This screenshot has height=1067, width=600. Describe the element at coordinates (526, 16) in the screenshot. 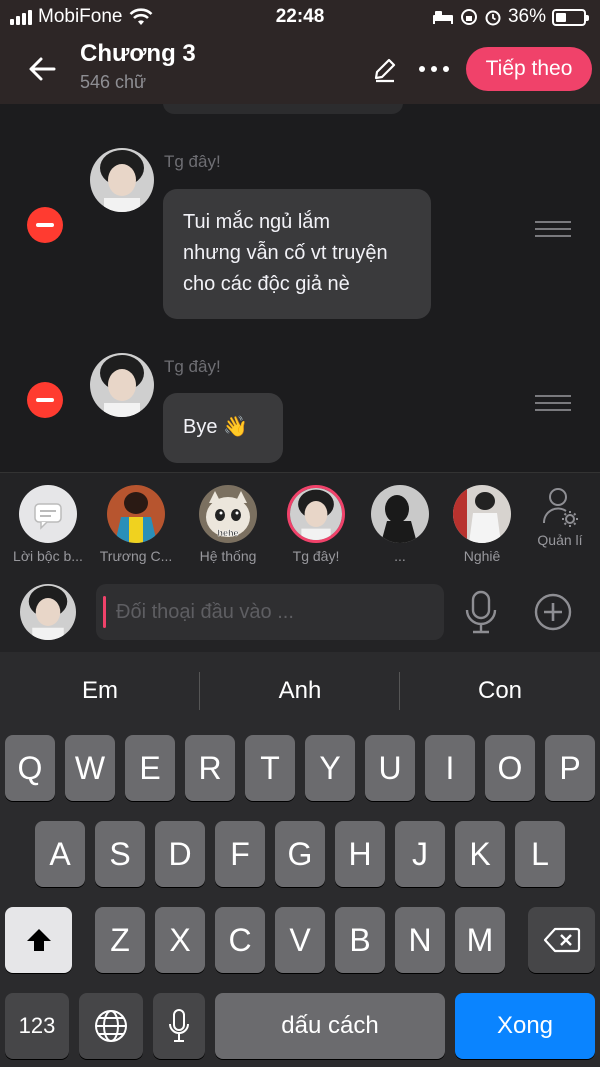

I see `battery-percent: 36%` at that location.